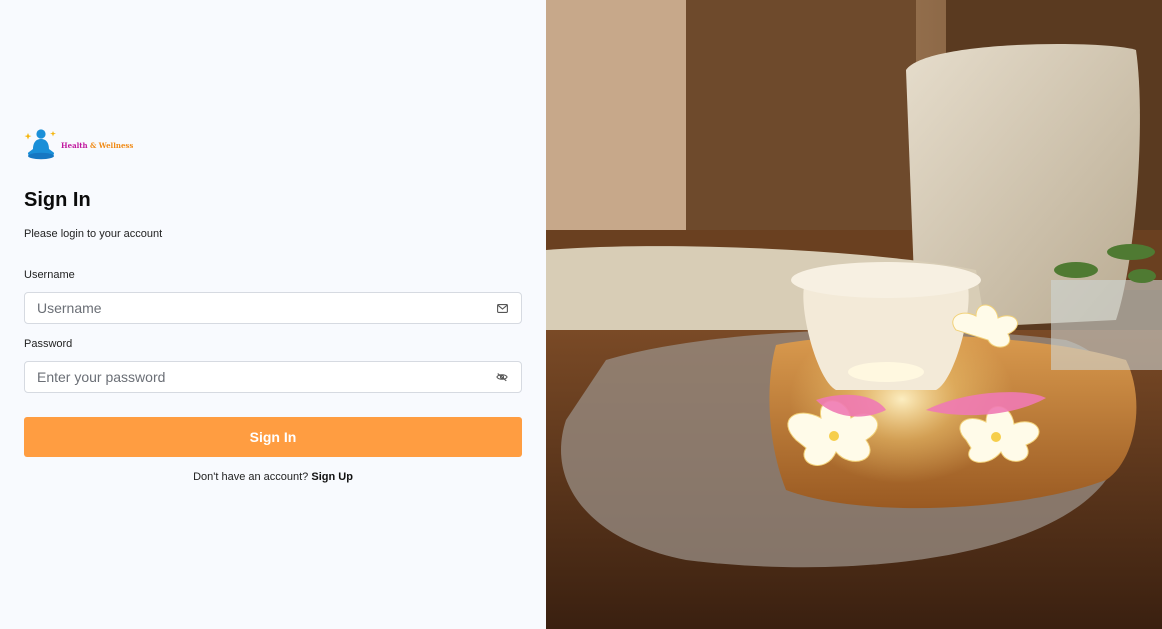 This screenshot has width=1162, height=629. What do you see at coordinates (49, 275) in the screenshot?
I see `username-label: Username` at bounding box center [49, 275].